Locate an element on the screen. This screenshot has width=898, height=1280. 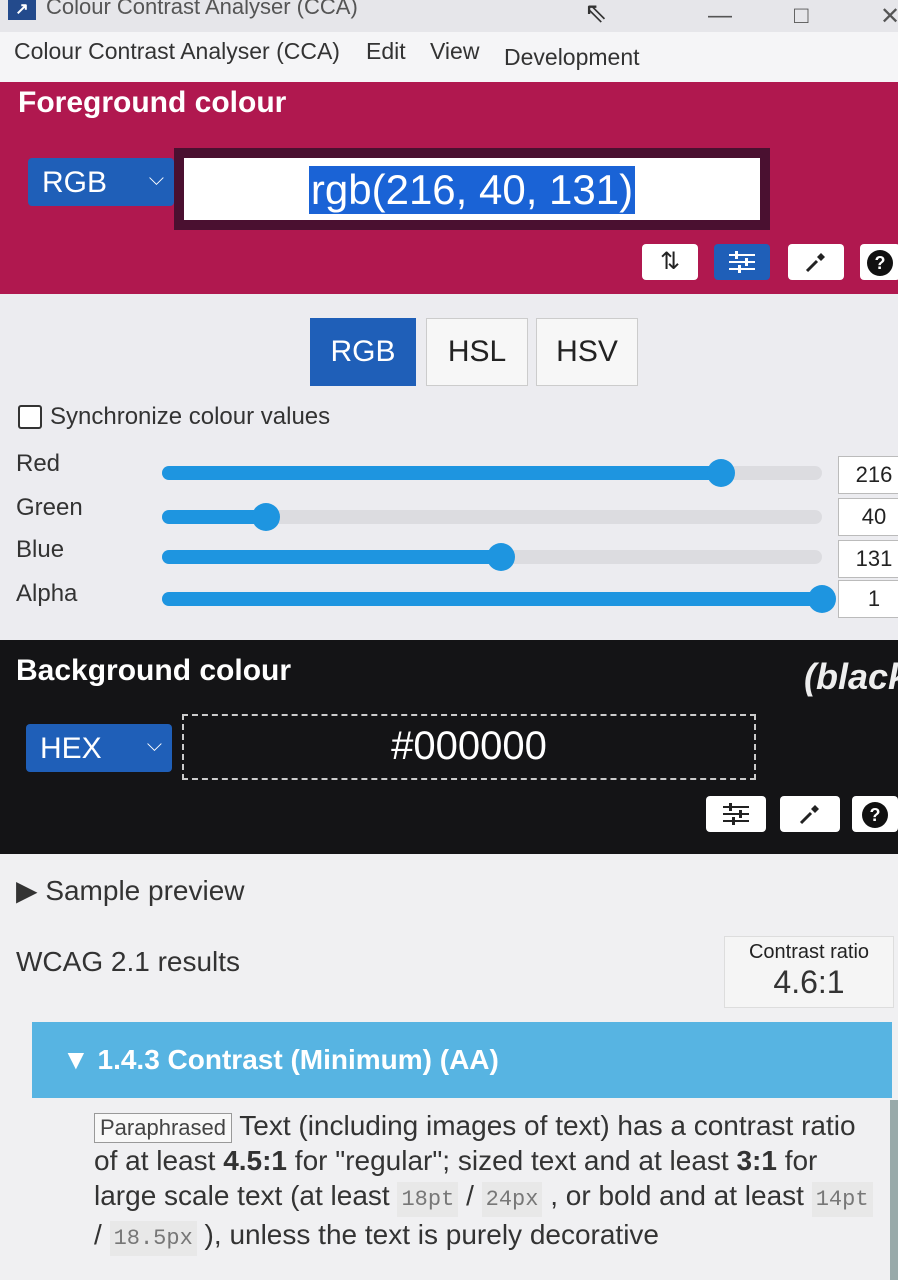
blue-slider is located at coordinates (492, 557).